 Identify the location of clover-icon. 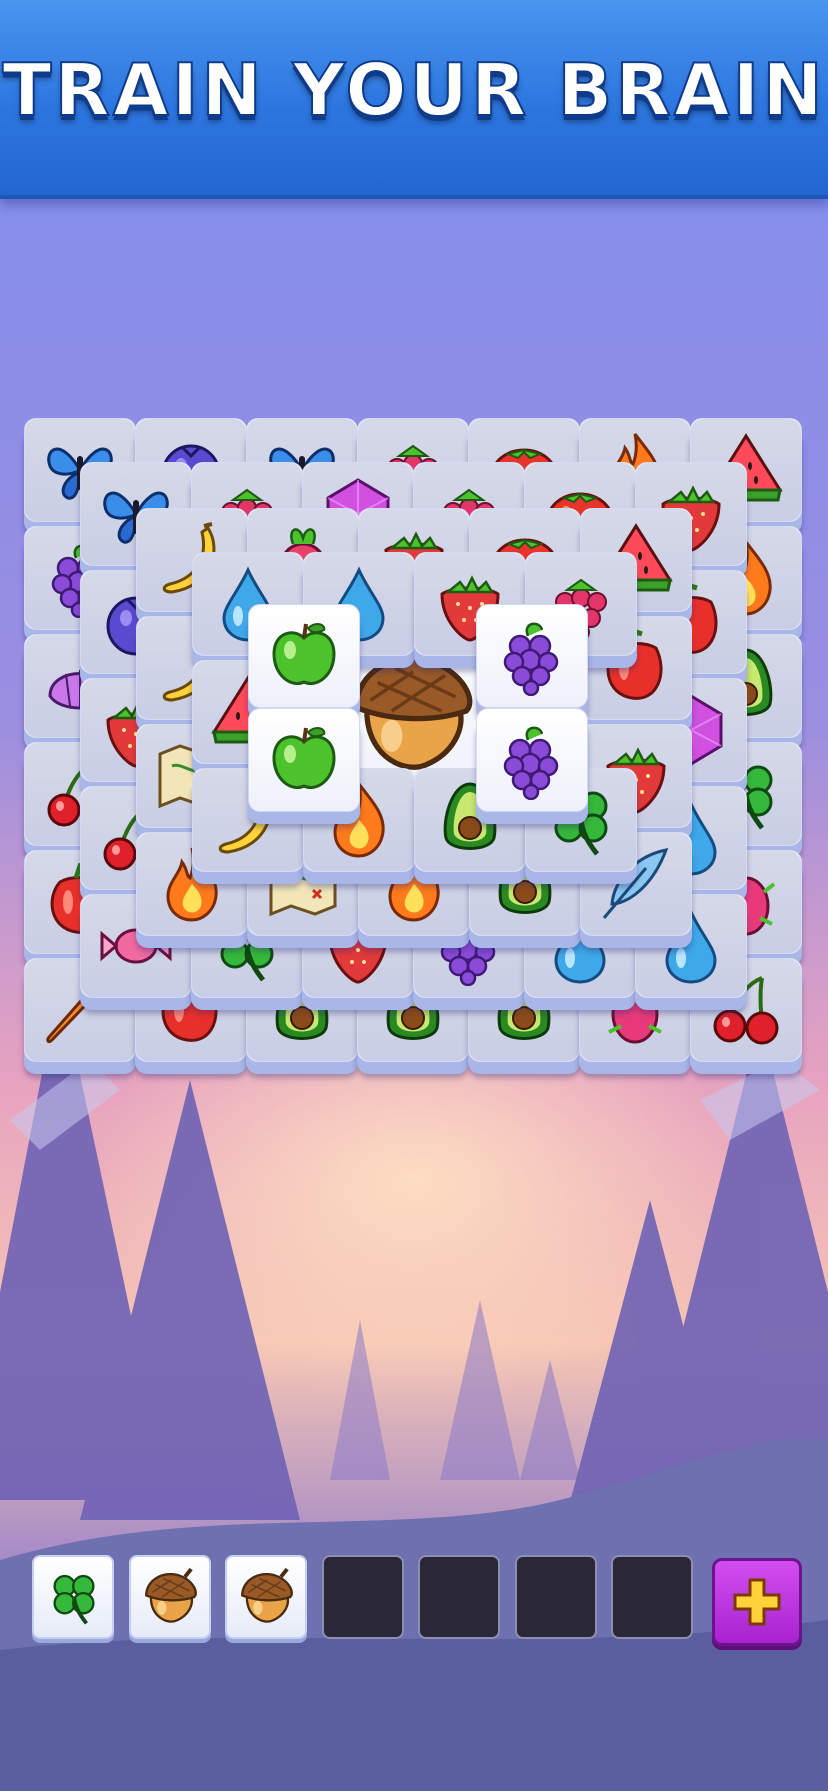
(74, 1597).